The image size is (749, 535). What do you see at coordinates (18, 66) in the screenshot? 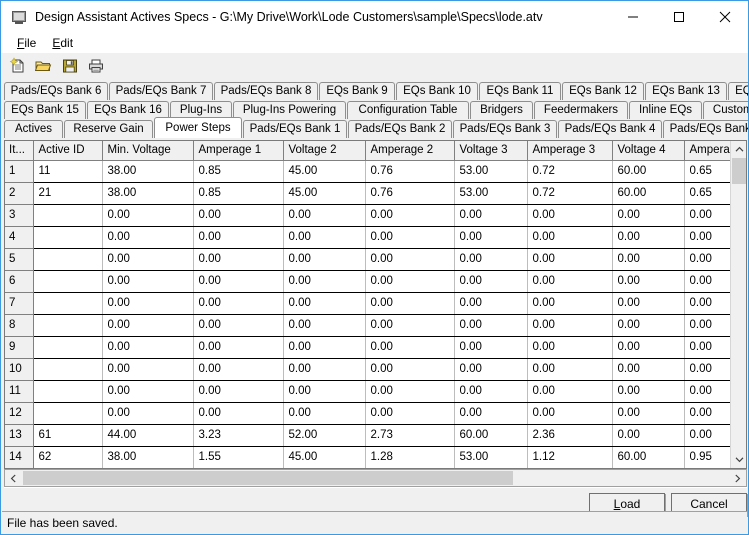
I see `new-document-icon` at bounding box center [18, 66].